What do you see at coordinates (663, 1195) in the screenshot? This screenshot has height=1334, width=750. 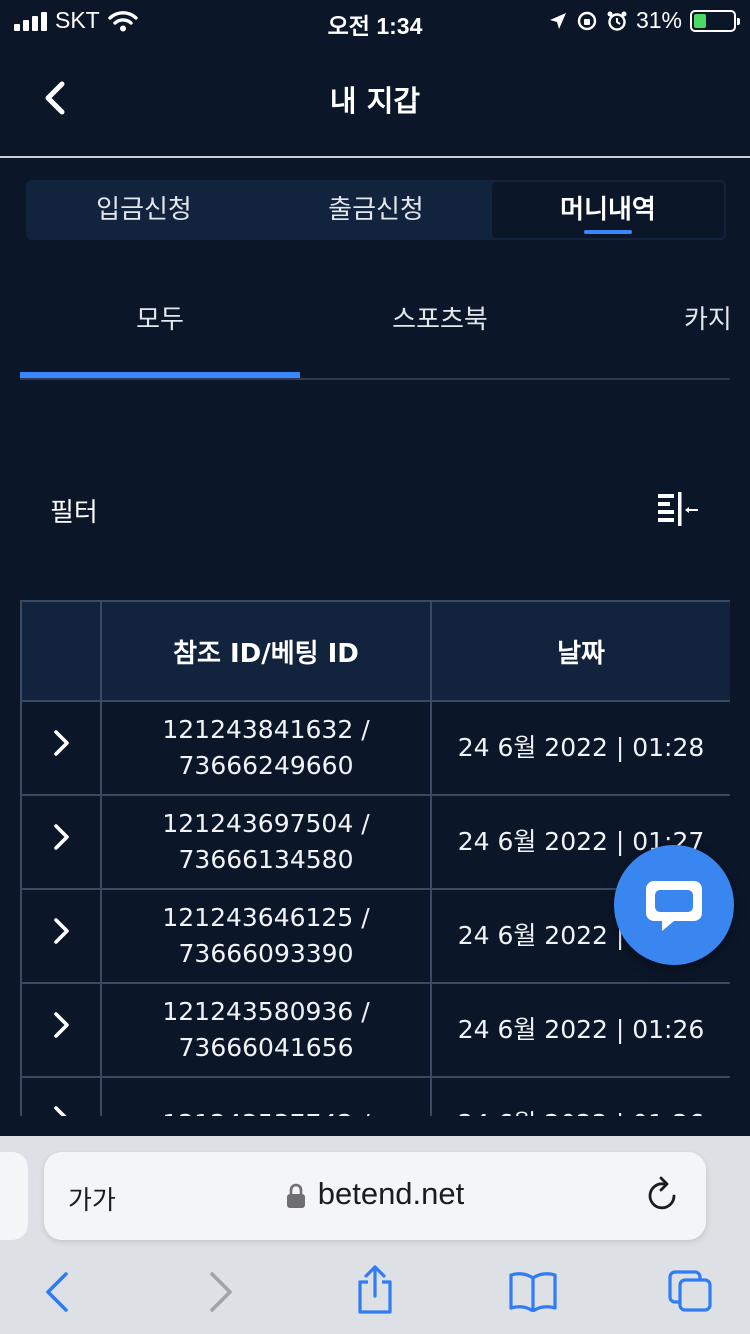 I see `reload-icon` at bounding box center [663, 1195].